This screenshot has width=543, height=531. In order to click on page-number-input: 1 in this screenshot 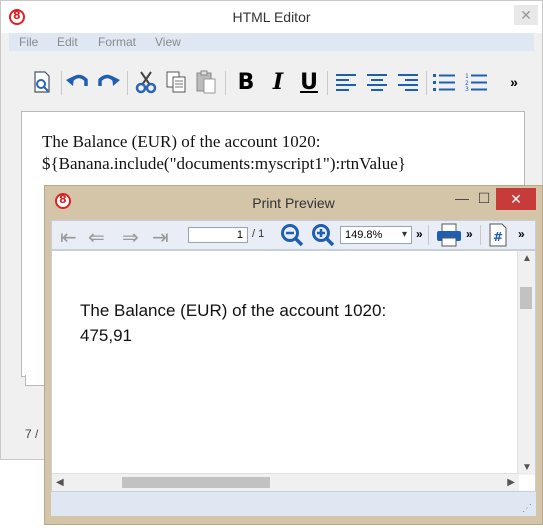, I will do `click(218, 235)`.